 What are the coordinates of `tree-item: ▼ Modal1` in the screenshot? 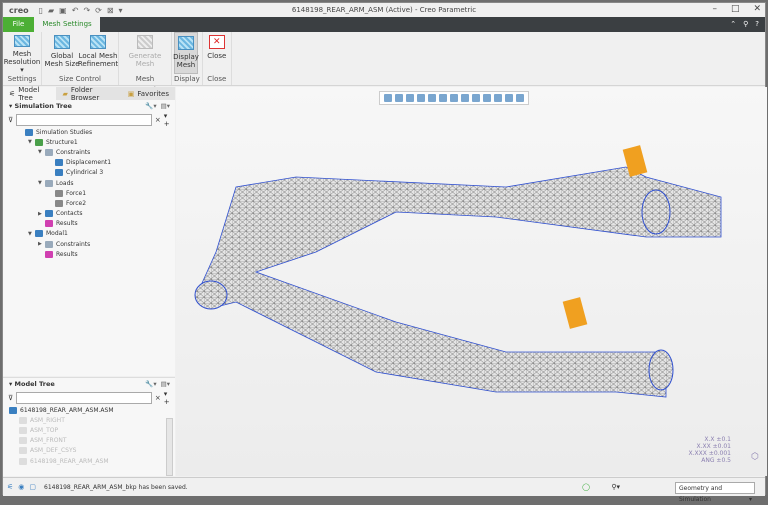 It's located at (89, 234).